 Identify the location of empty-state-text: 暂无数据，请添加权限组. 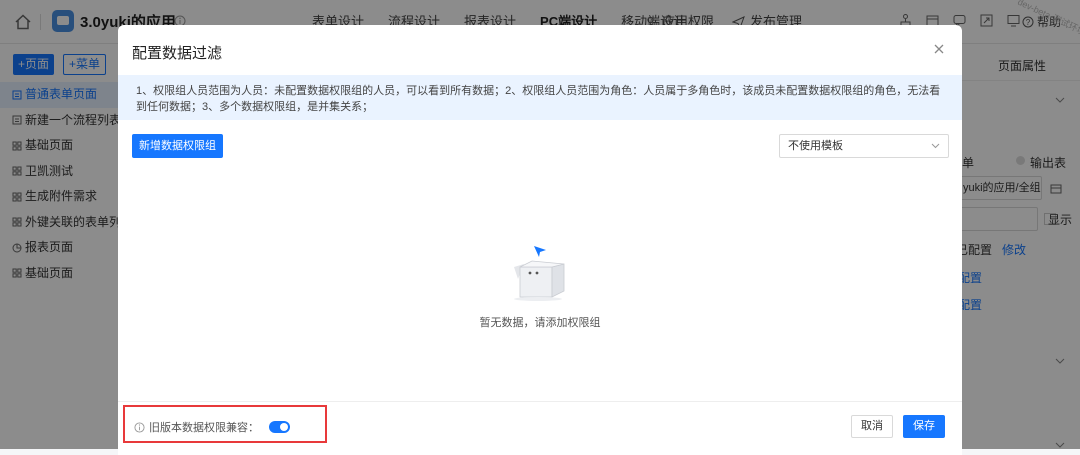
(540, 323).